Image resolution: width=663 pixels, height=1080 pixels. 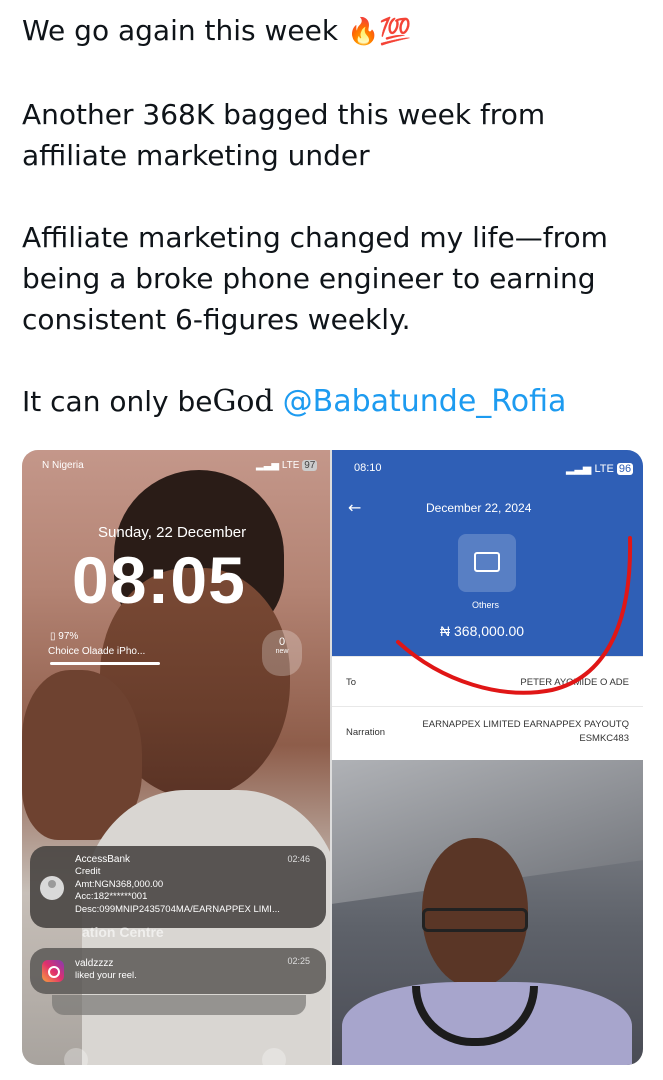 What do you see at coordinates (298, 961) in the screenshot?
I see `notification-time: 02:25` at bounding box center [298, 961].